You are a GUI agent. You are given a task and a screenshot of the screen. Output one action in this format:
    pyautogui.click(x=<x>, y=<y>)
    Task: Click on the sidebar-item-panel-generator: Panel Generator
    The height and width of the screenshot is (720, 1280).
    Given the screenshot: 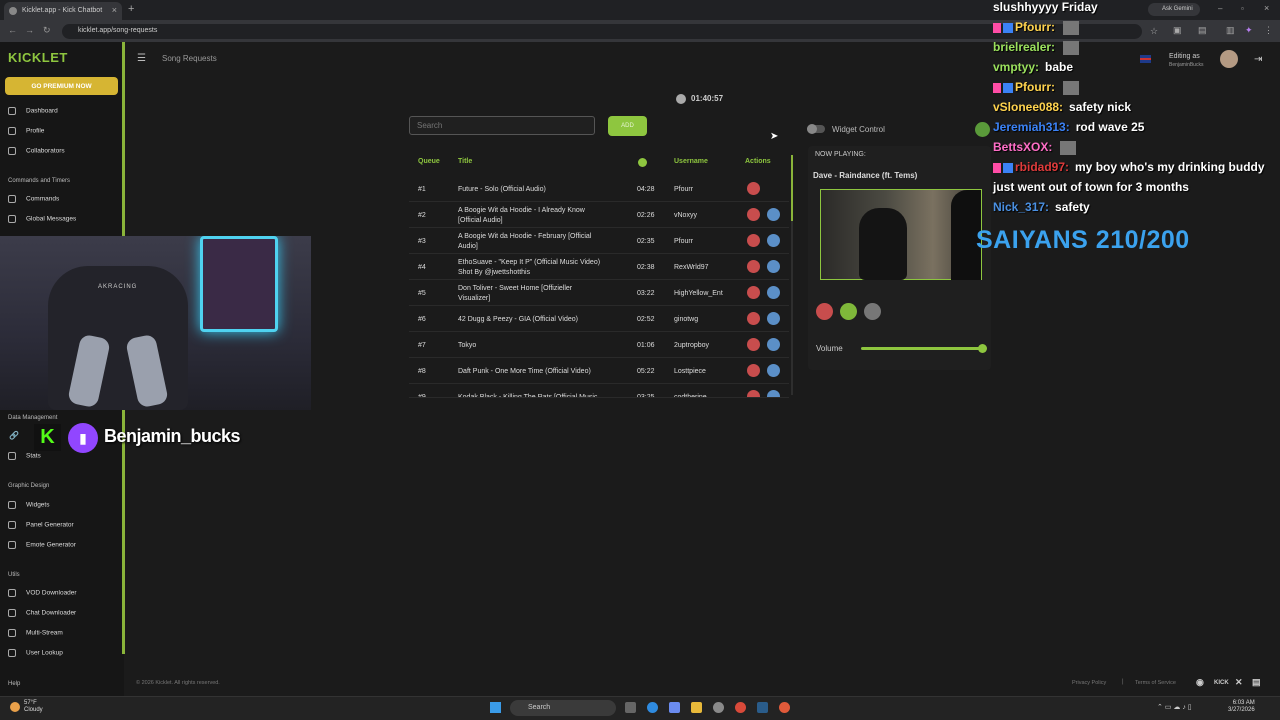 What is the action you would take?
    pyautogui.click(x=41, y=525)
    